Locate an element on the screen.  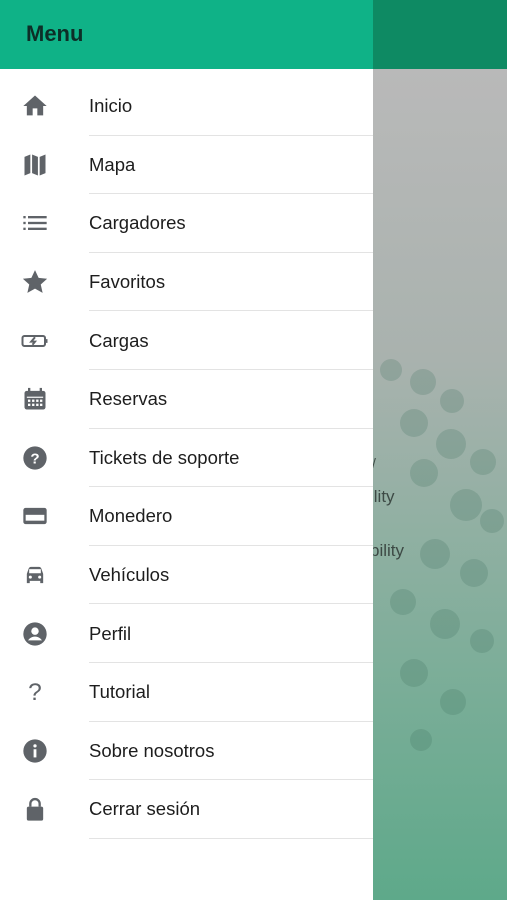
background-partial-text-2: ility is located at coordinates (382, 496).